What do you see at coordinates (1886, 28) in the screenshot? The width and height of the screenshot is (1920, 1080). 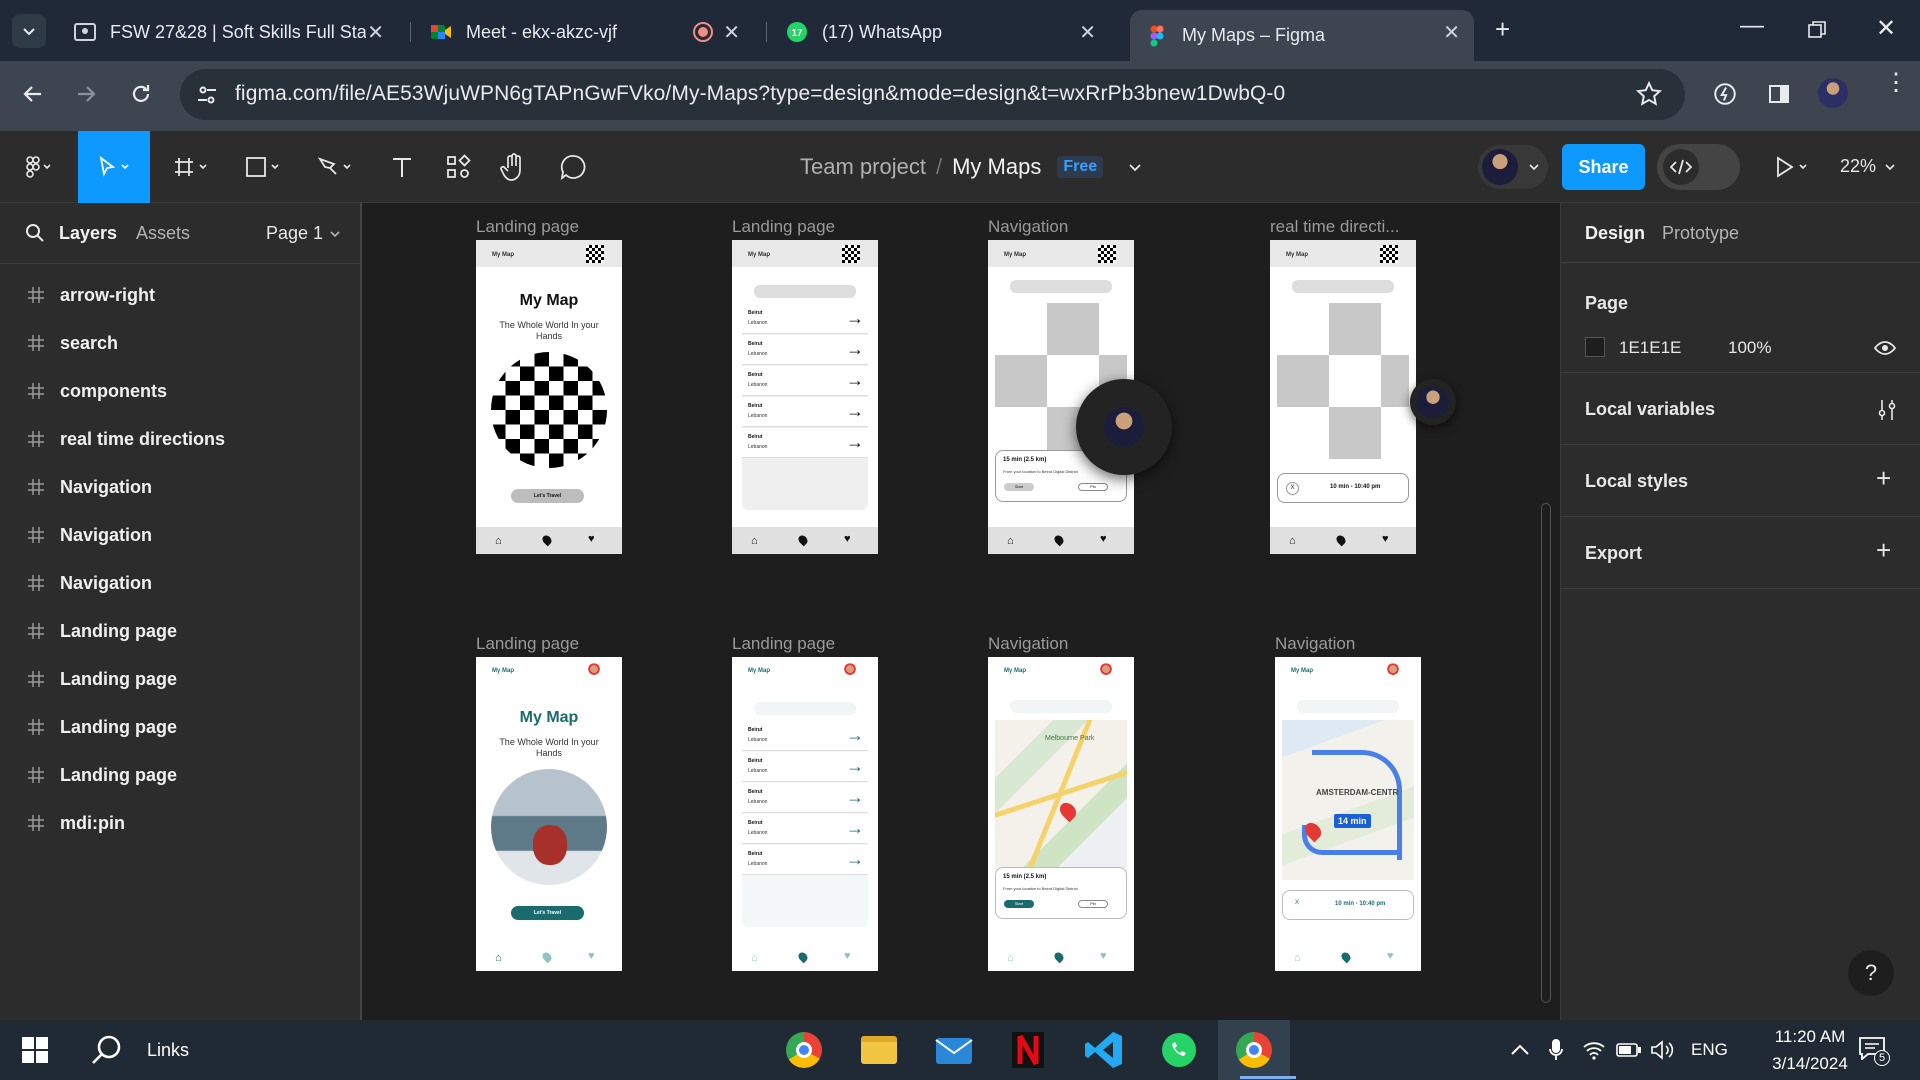 I see `window-close-button: ✕` at bounding box center [1886, 28].